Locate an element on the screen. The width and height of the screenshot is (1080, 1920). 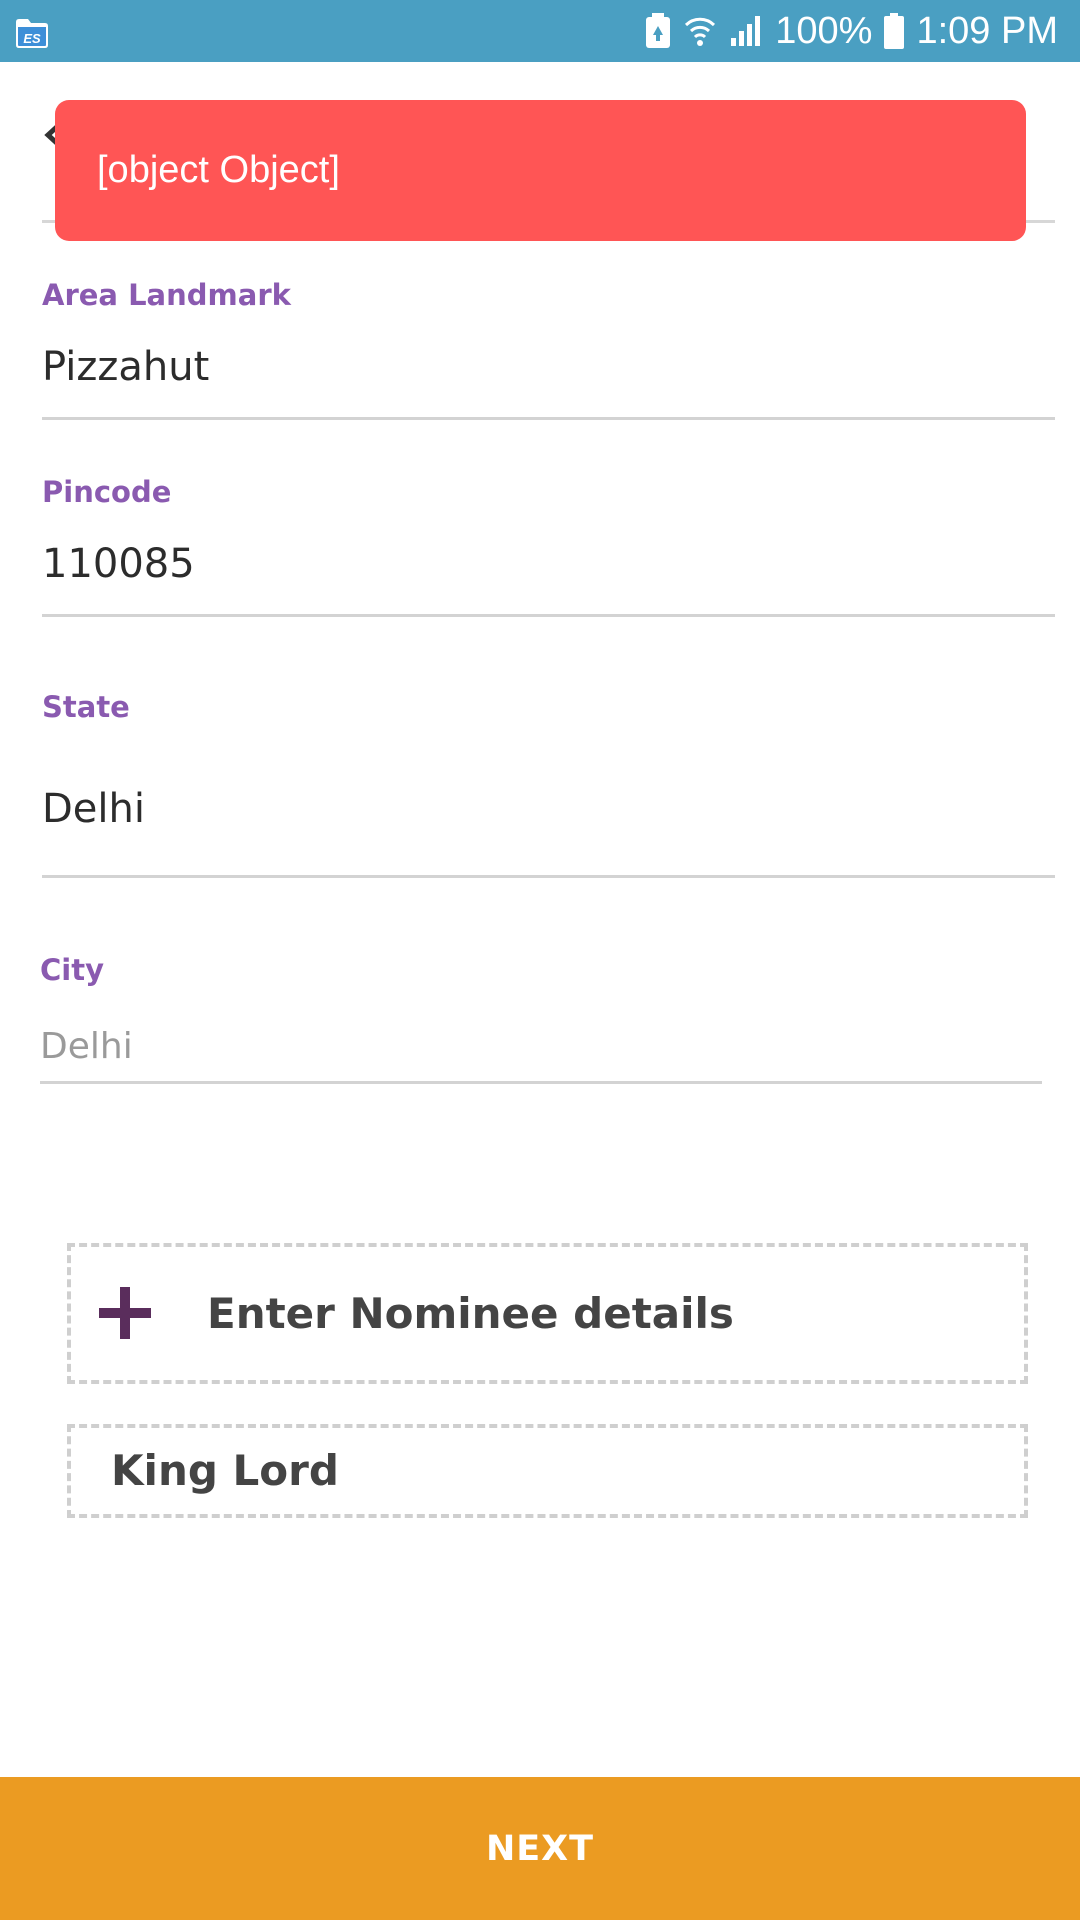
city-input: Delhi is located at coordinates (86, 1046).